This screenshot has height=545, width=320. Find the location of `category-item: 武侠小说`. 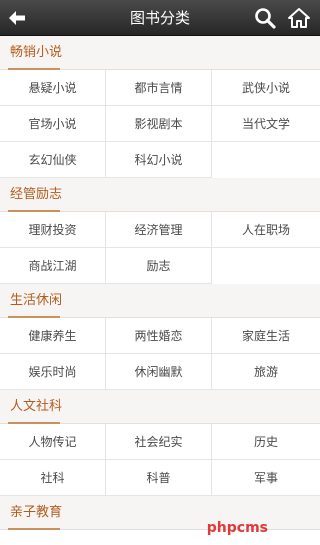

category-item: 武侠小说 is located at coordinates (266, 88).